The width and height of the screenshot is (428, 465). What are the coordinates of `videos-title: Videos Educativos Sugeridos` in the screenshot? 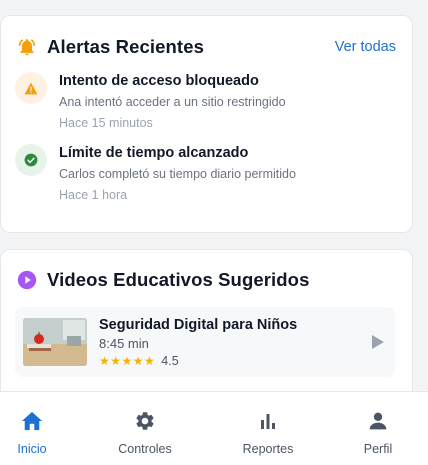 It's located at (178, 279).